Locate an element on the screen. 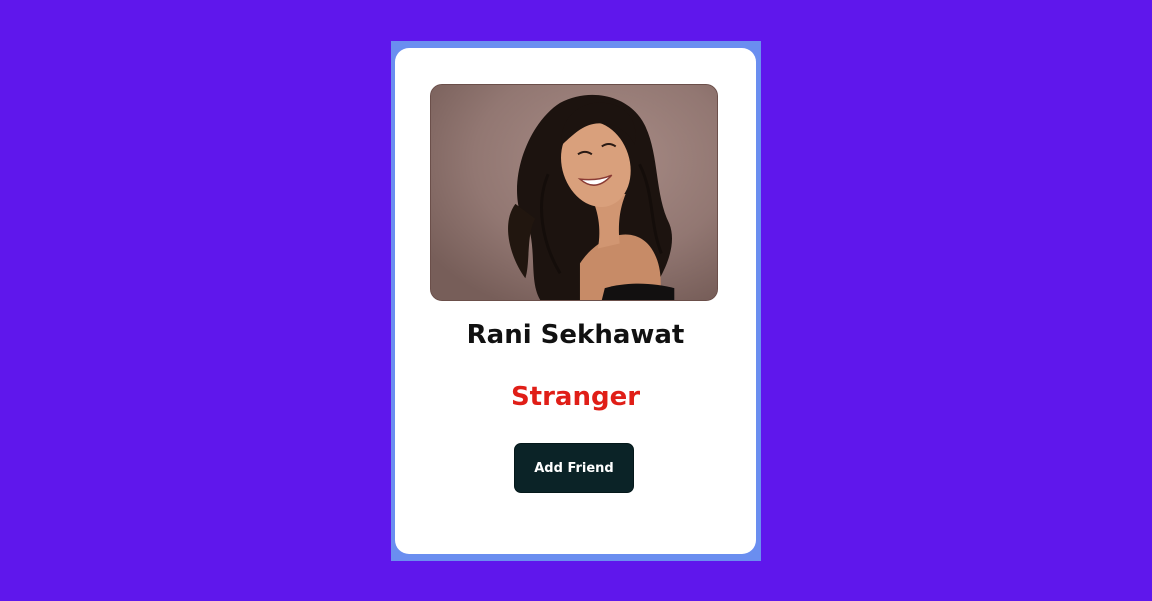  profile-photo-illustration is located at coordinates (574, 192).